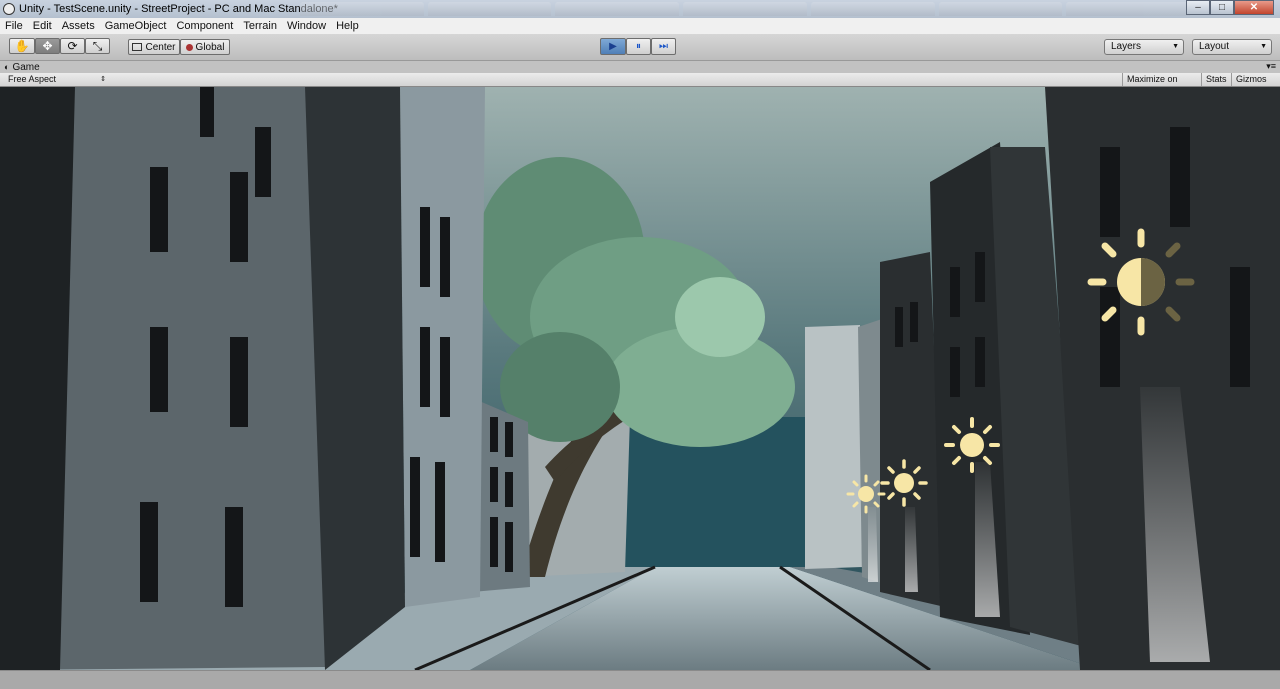  I want to click on game-tab-bar: ◐ Game ▾≡, so click(640, 67).